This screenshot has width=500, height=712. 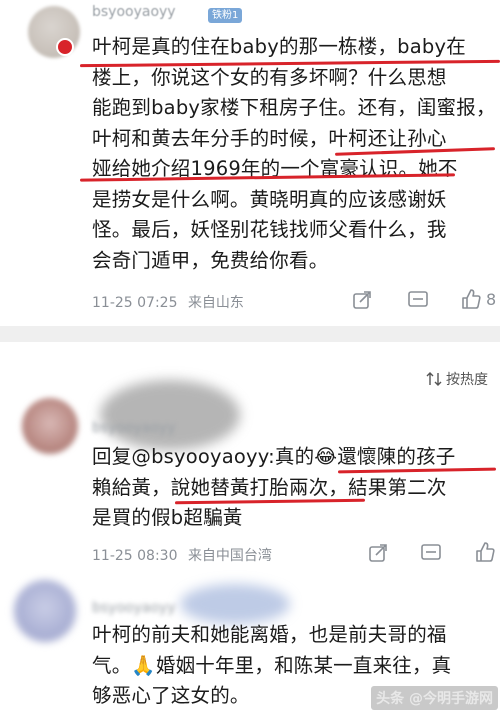 What do you see at coordinates (434, 698) in the screenshot?
I see `watermark: 头条 @今明手游网` at bounding box center [434, 698].